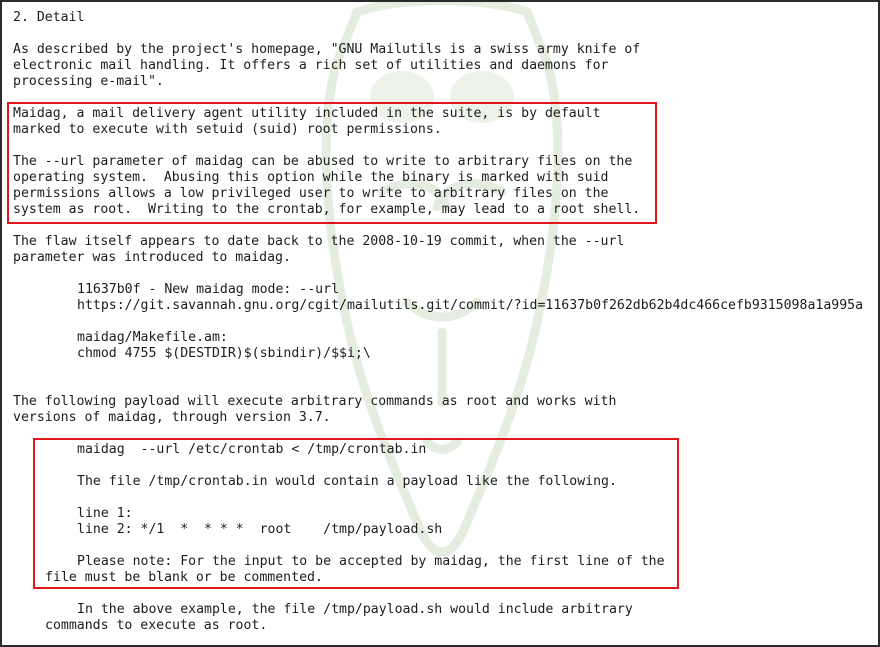  I want to click on makefile-command: chmod 4755 $(DESTDIR)$(sbindir)/$$i;\, so click(224, 353).